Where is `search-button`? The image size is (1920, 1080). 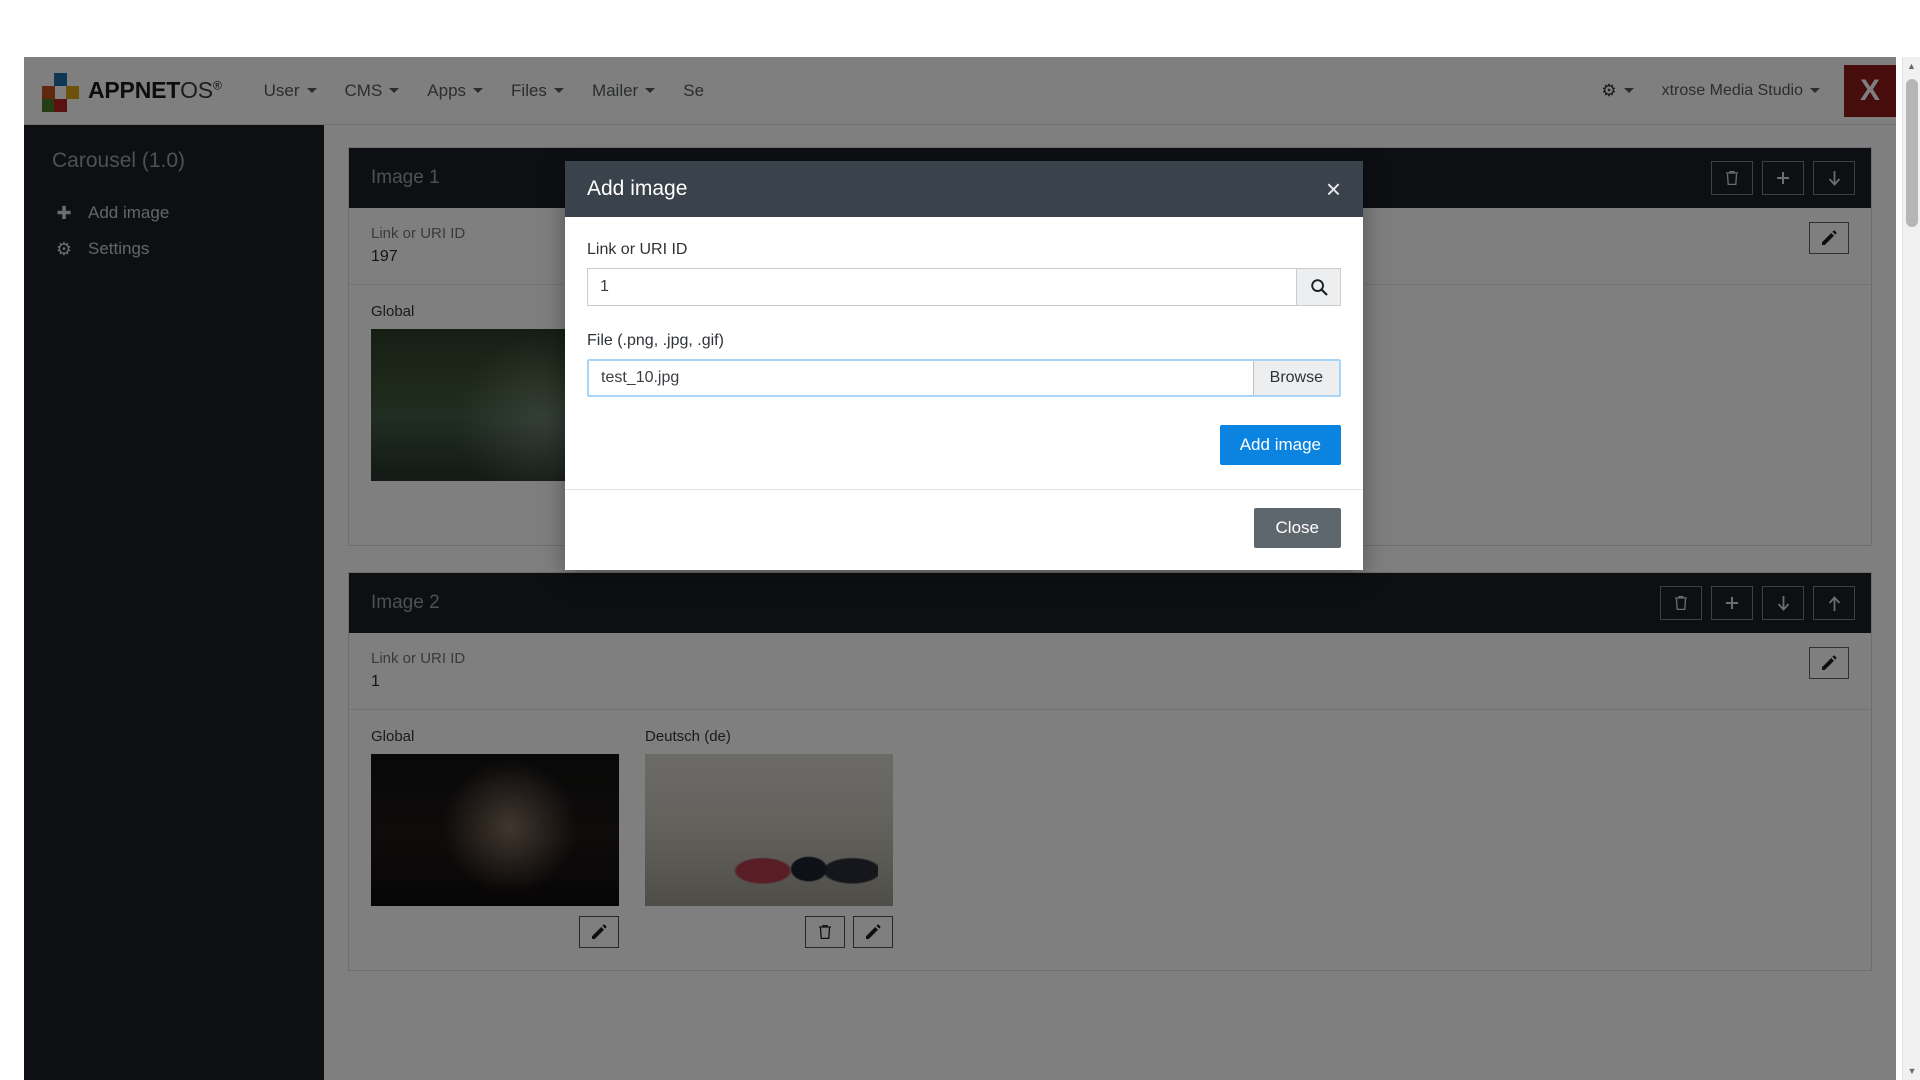
search-button is located at coordinates (1319, 287).